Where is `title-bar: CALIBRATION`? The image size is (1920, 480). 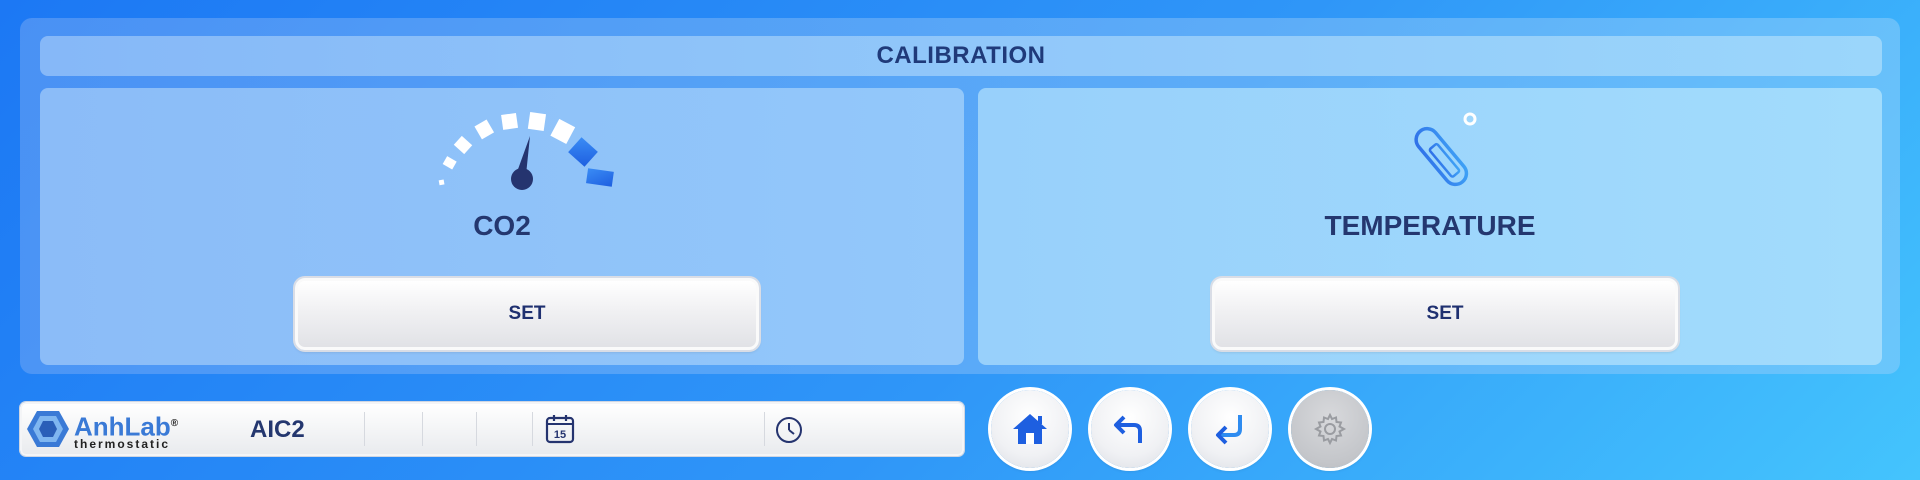
title-bar: CALIBRATION is located at coordinates (961, 56).